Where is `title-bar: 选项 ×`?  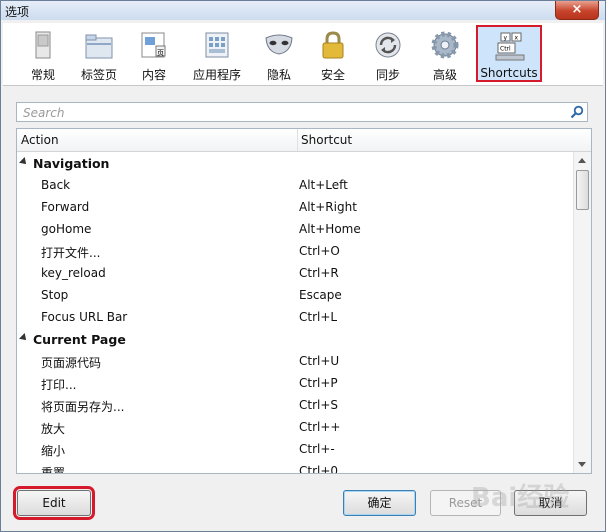
title-bar: 选项 × is located at coordinates (303, 10).